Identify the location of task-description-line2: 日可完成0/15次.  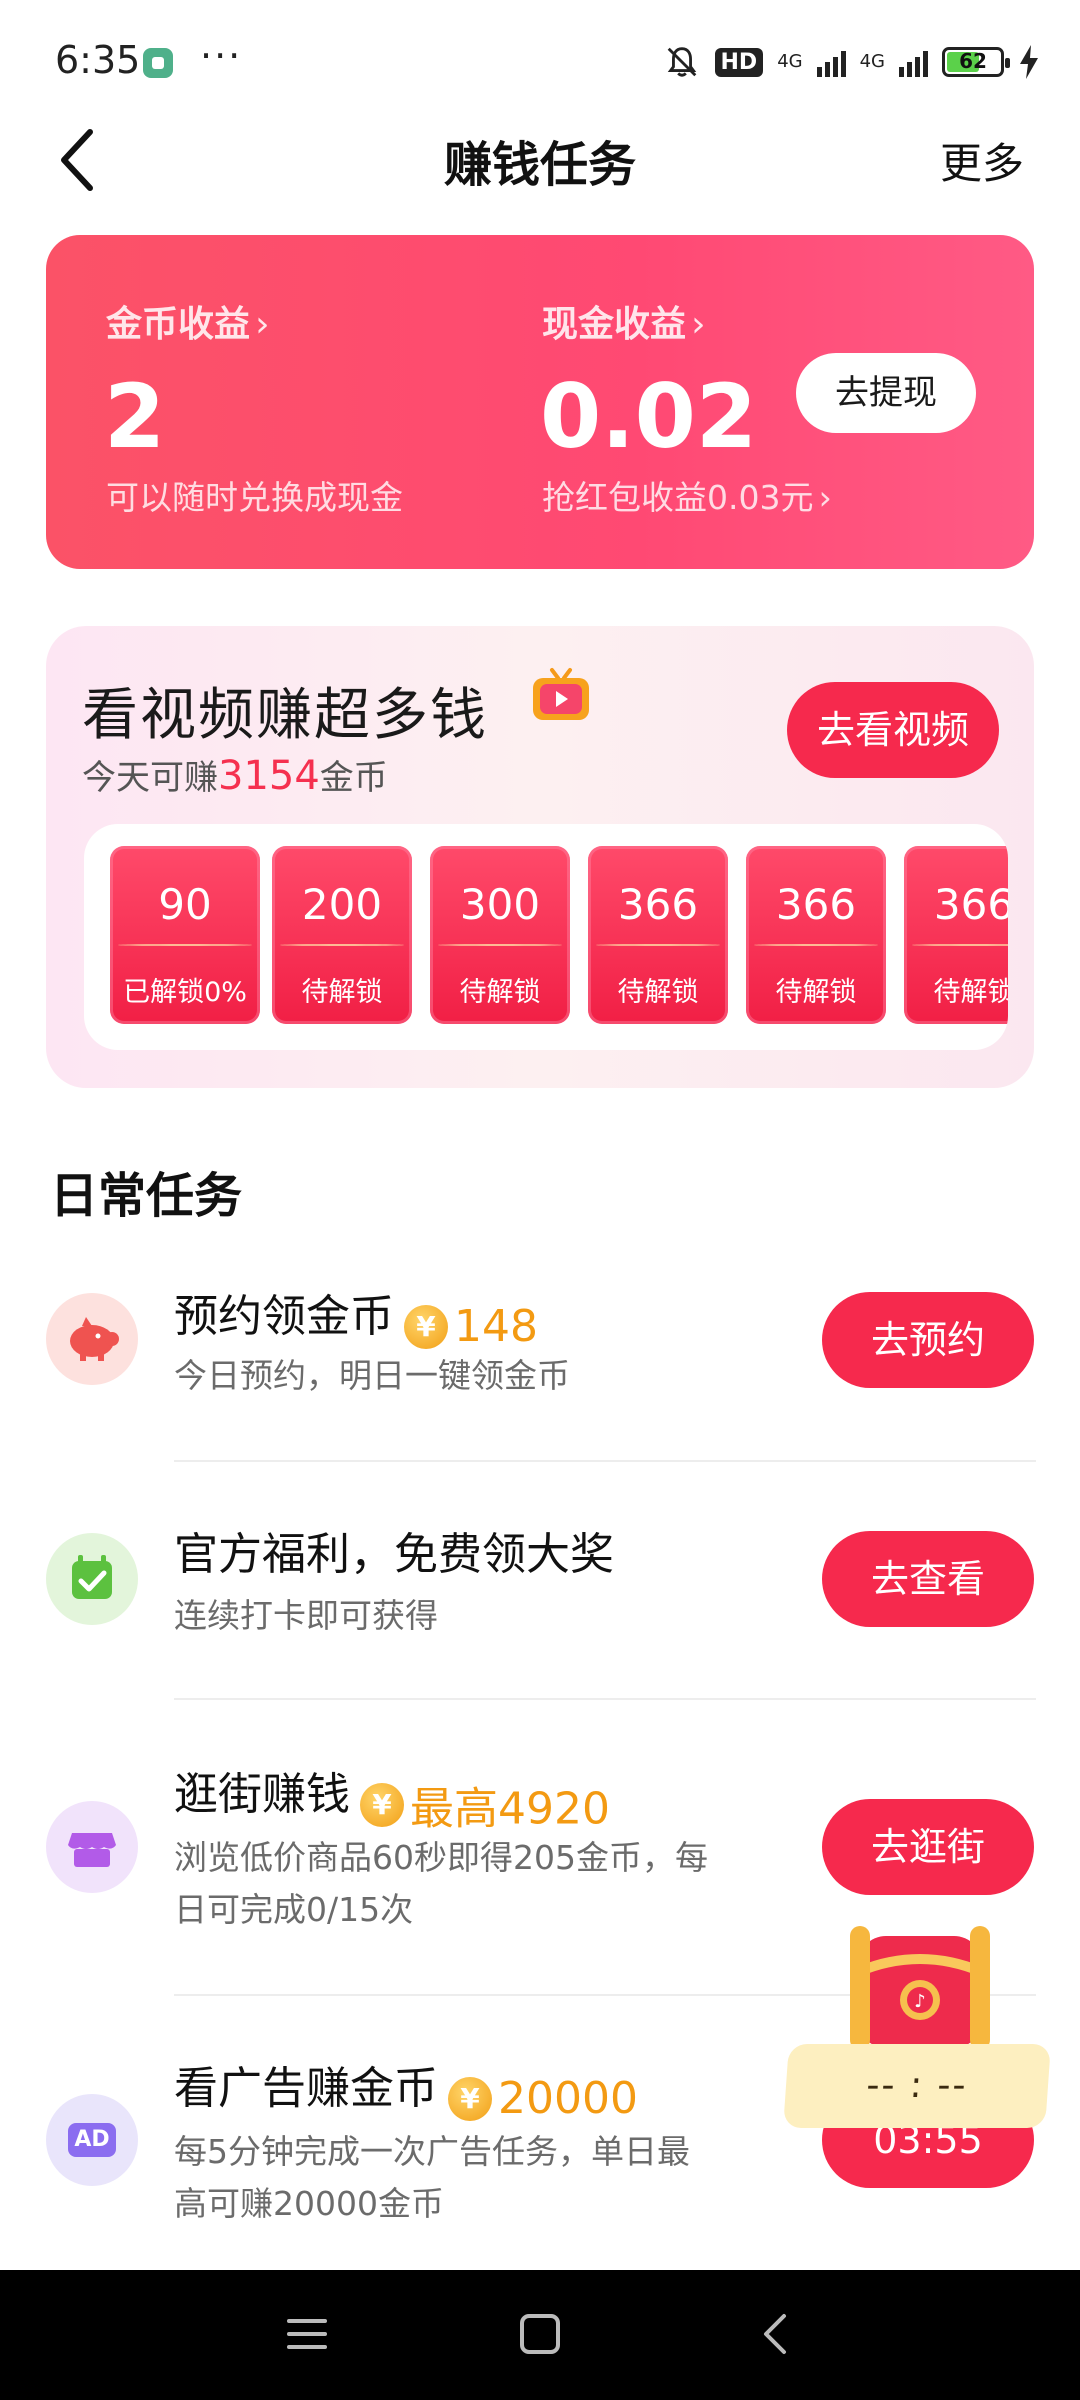
(294, 1909).